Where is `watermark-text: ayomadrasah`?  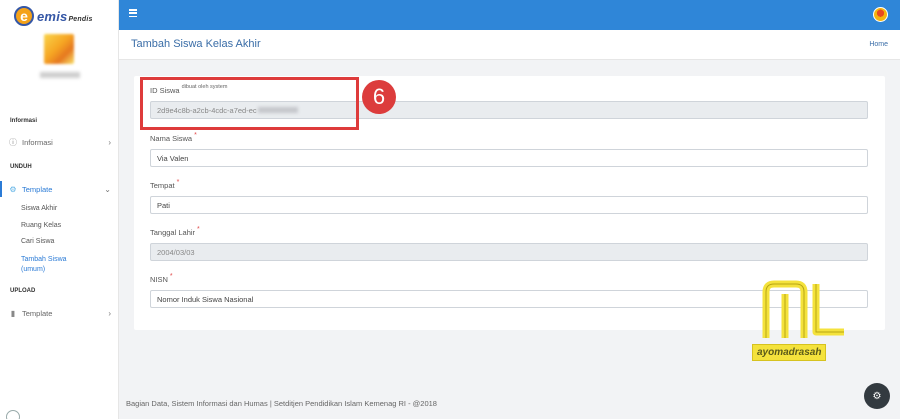
watermark-text: ayomadrasah is located at coordinates (789, 352).